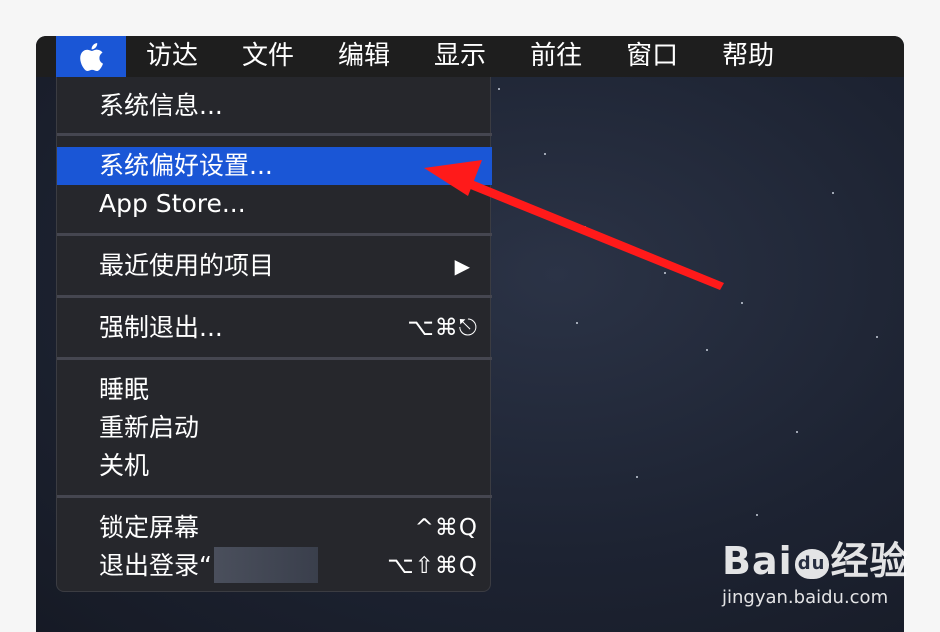  I want to click on shortcut-label: ^⌘Q, so click(446, 528).